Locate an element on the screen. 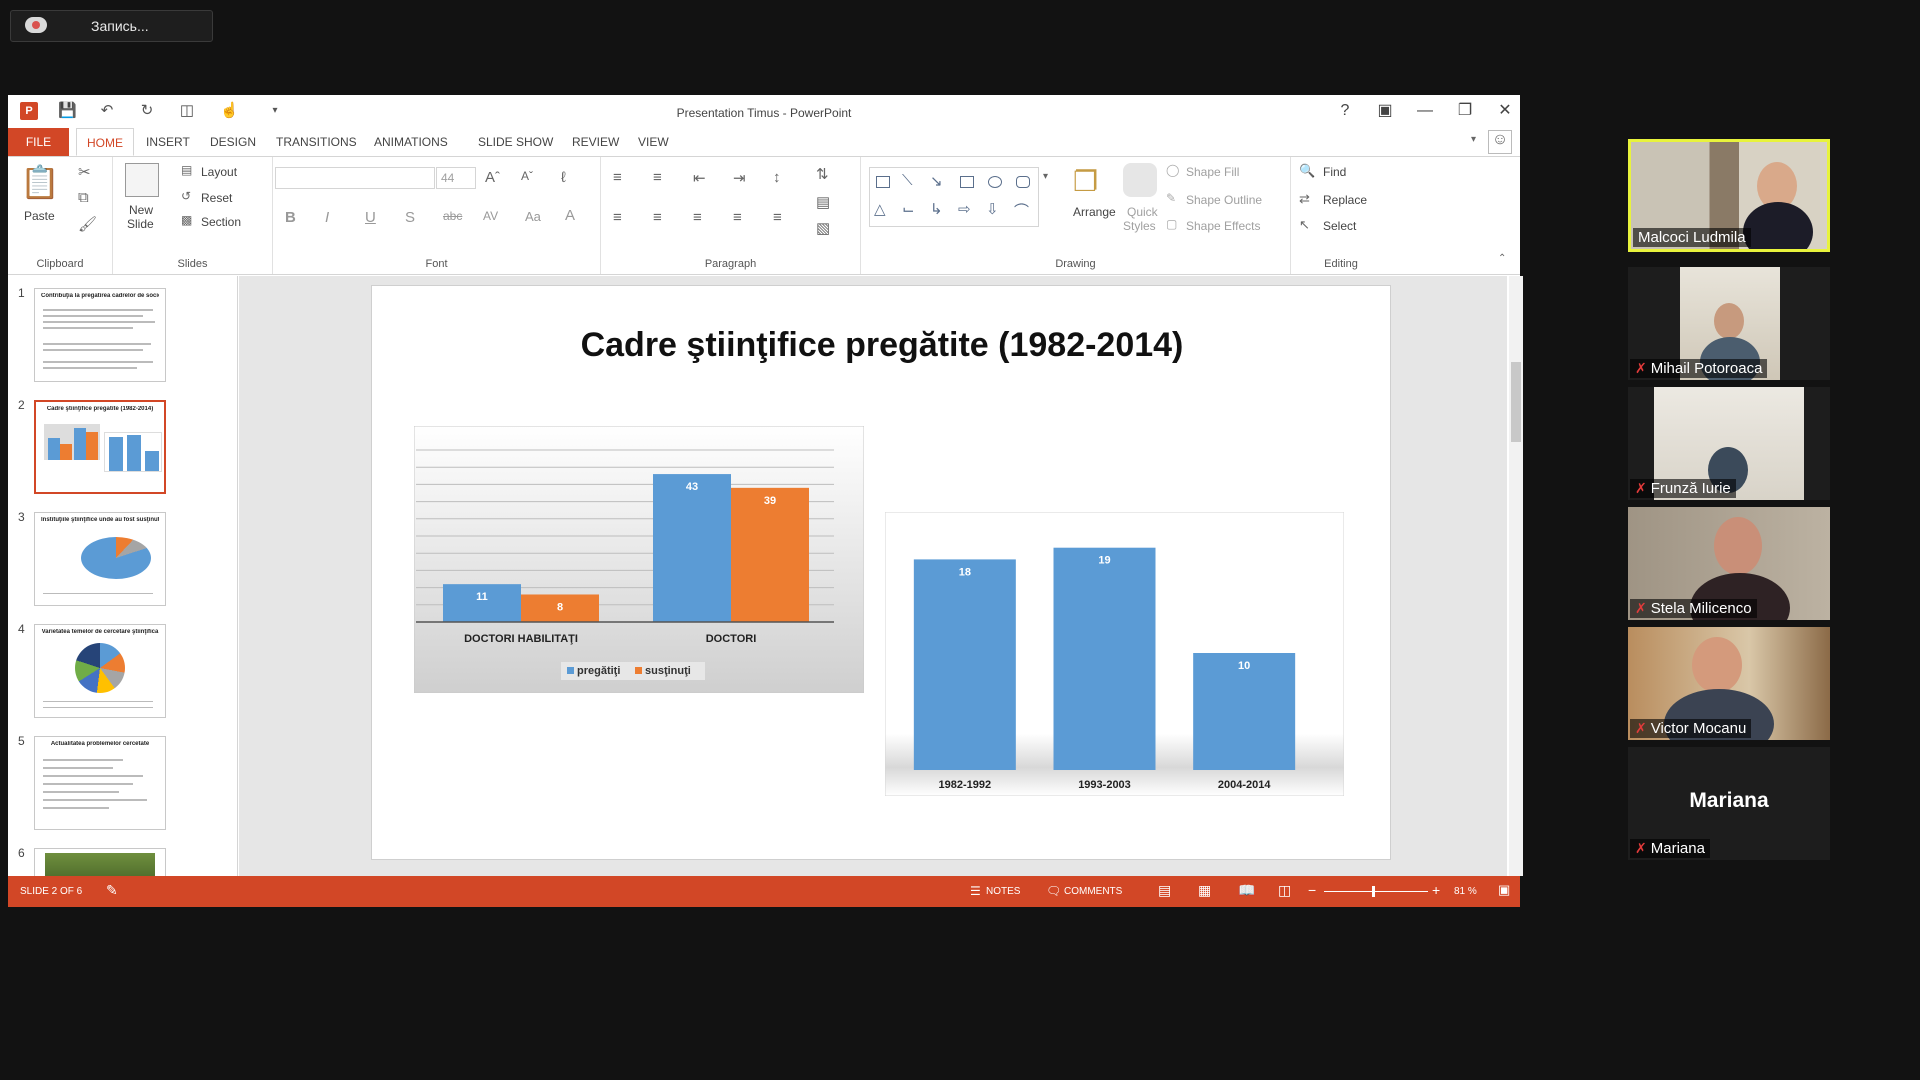  elbow-arrow-icon: ↳ is located at coordinates (936, 209).